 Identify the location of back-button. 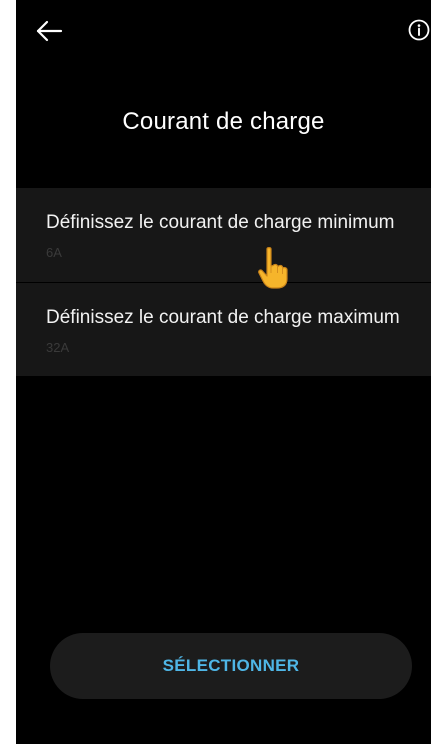
(49, 31).